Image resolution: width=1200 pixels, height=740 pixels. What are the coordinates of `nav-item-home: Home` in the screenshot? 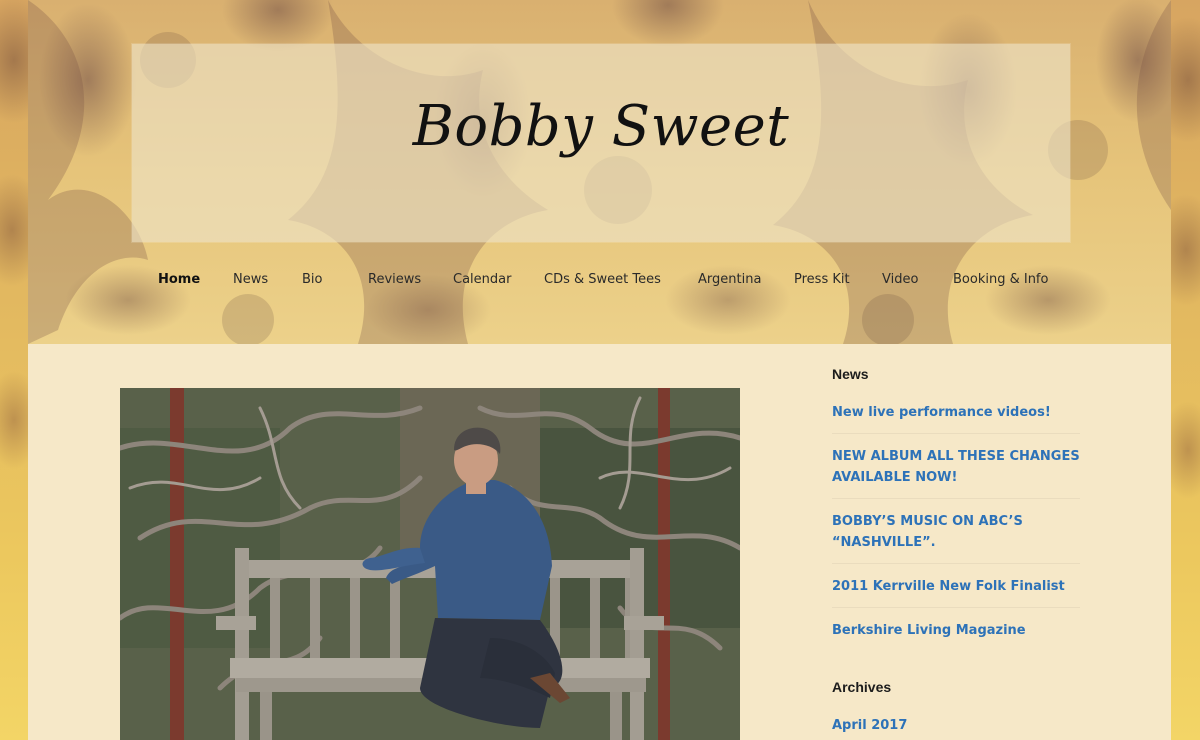 It's located at (179, 279).